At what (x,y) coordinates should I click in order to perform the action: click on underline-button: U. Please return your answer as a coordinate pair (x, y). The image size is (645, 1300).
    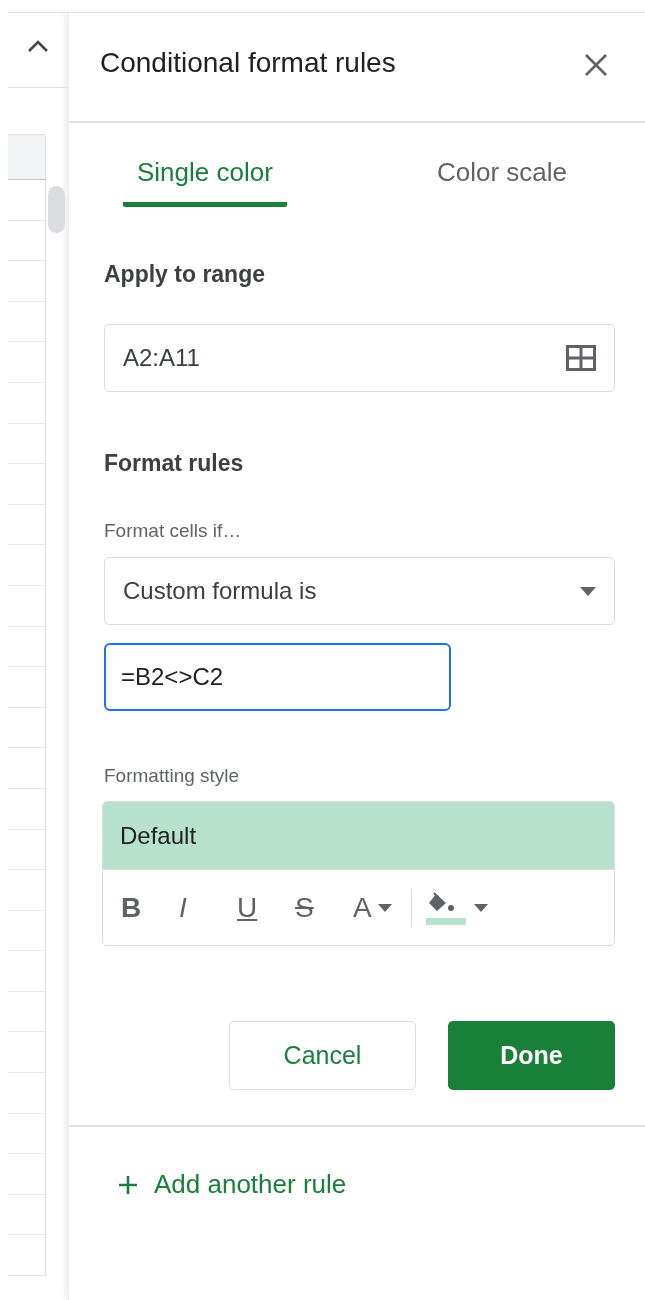
    Looking at the image, I should click on (266, 907).